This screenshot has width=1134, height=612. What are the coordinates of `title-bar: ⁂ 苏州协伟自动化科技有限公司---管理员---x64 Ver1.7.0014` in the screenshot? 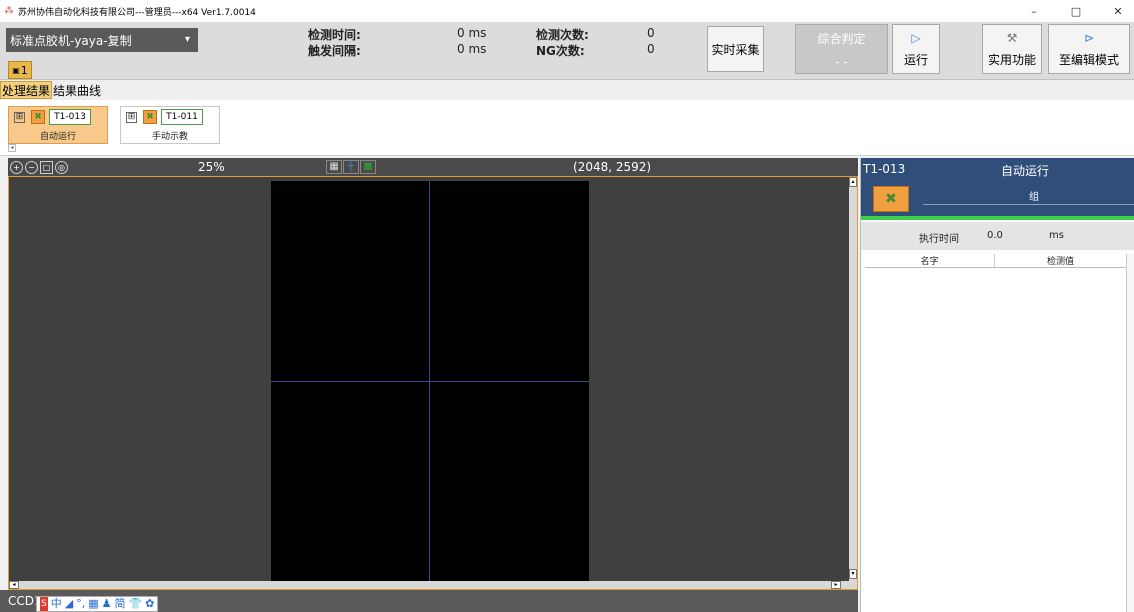 It's located at (567, 11).